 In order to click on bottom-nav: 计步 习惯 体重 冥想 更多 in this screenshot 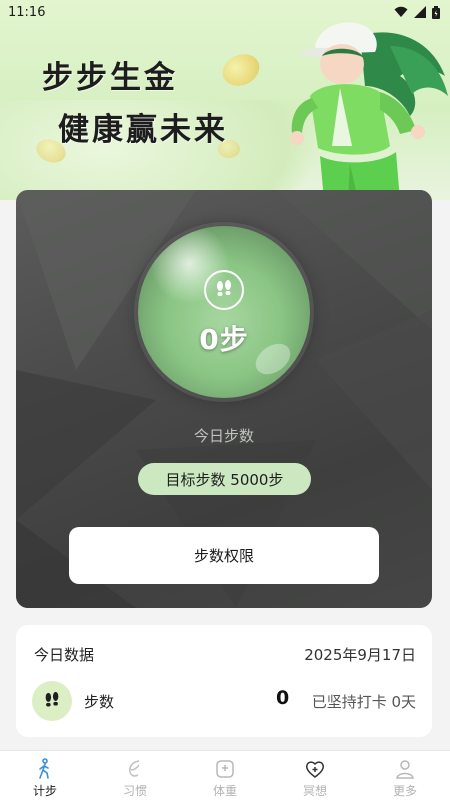, I will do `click(225, 775)`.